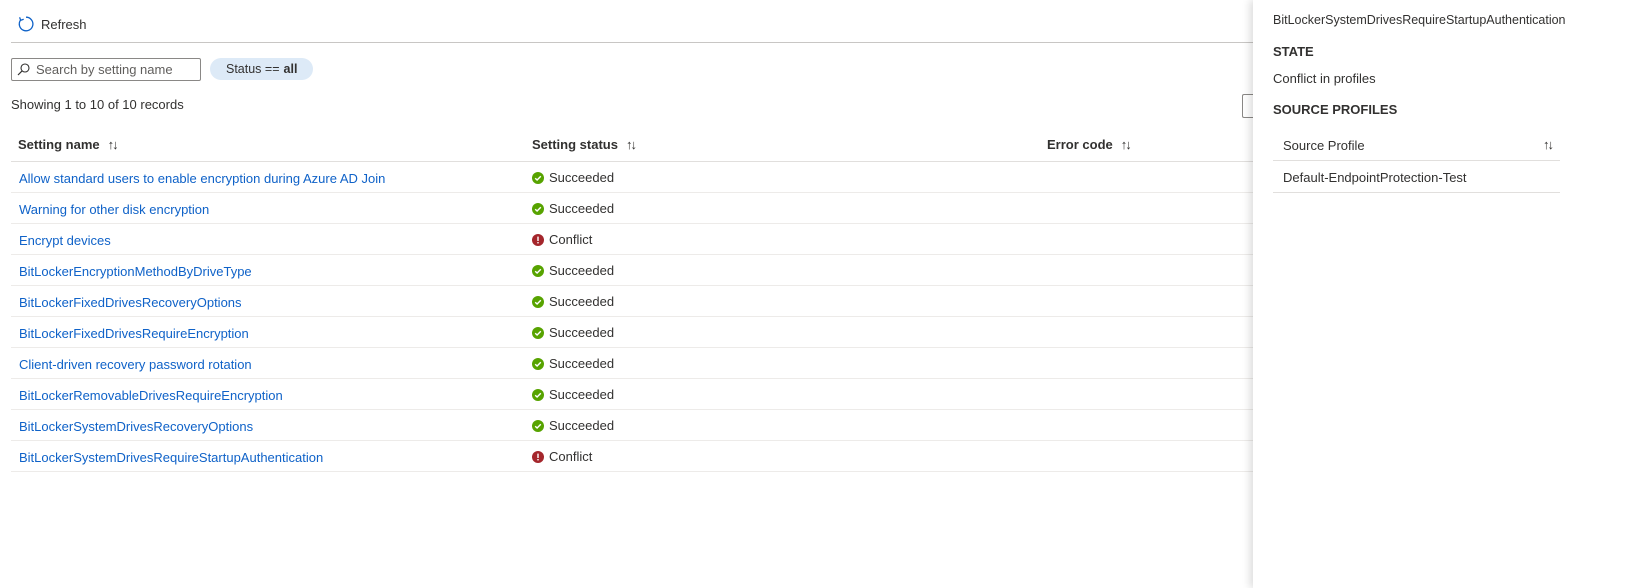 This screenshot has width=1627, height=588. Describe the element at coordinates (658, 27) in the screenshot. I see `toolbar: Refresh` at that location.